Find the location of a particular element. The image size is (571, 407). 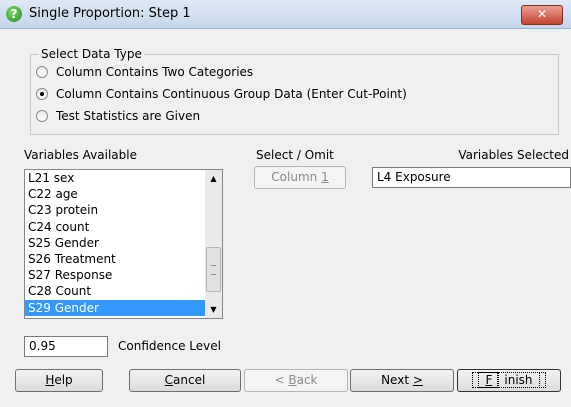

column-select-button: Column 1 is located at coordinates (300, 177).